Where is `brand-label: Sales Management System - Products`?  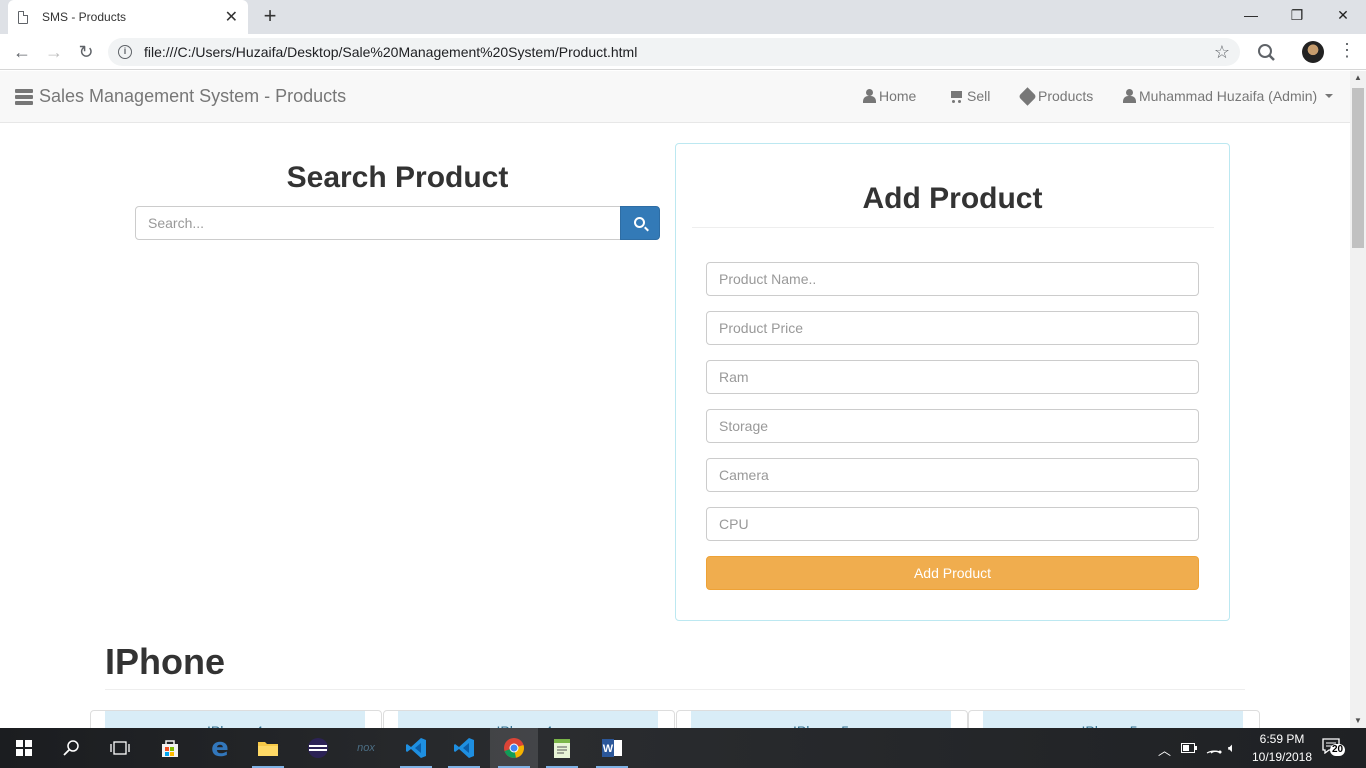
brand-label: Sales Management System - Products is located at coordinates (193, 96).